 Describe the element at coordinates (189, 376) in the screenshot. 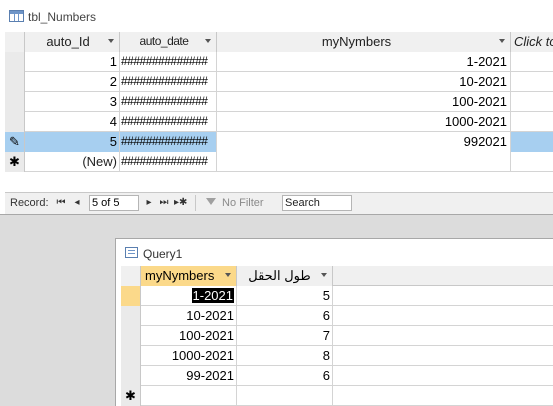

I see `cell-mynymbers: 99-2021` at that location.